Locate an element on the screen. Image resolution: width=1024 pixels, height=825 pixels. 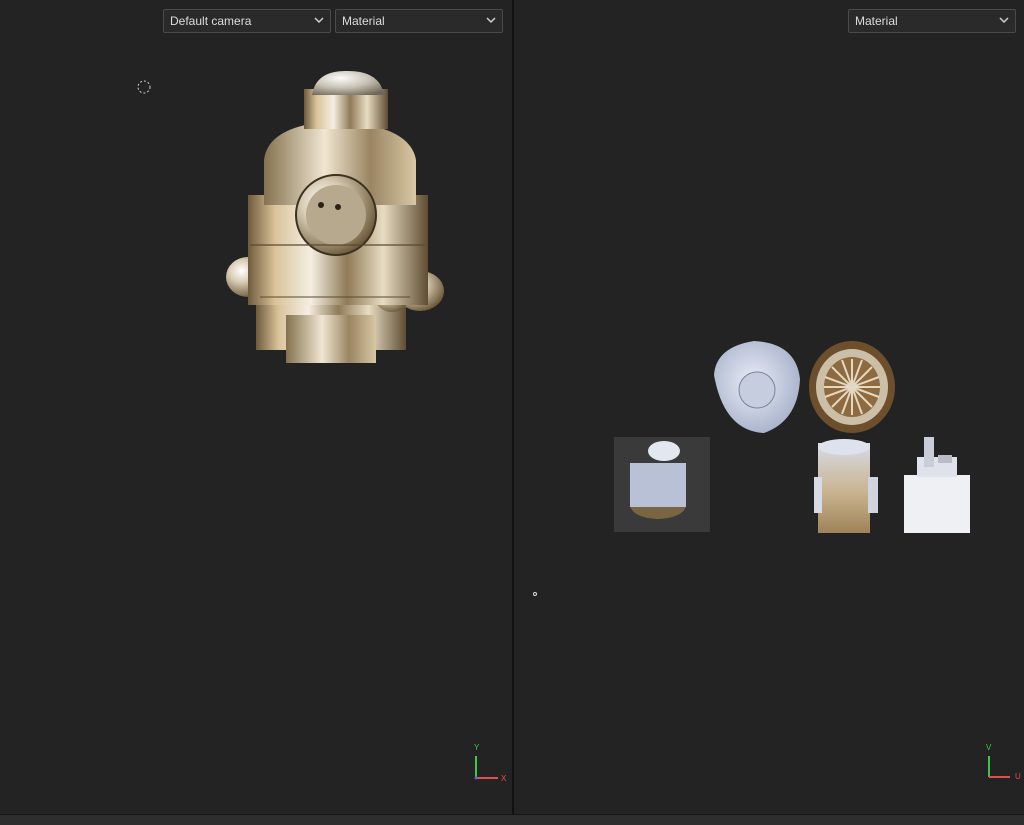
material-select-3d-label: Material is located at coordinates (363, 21).